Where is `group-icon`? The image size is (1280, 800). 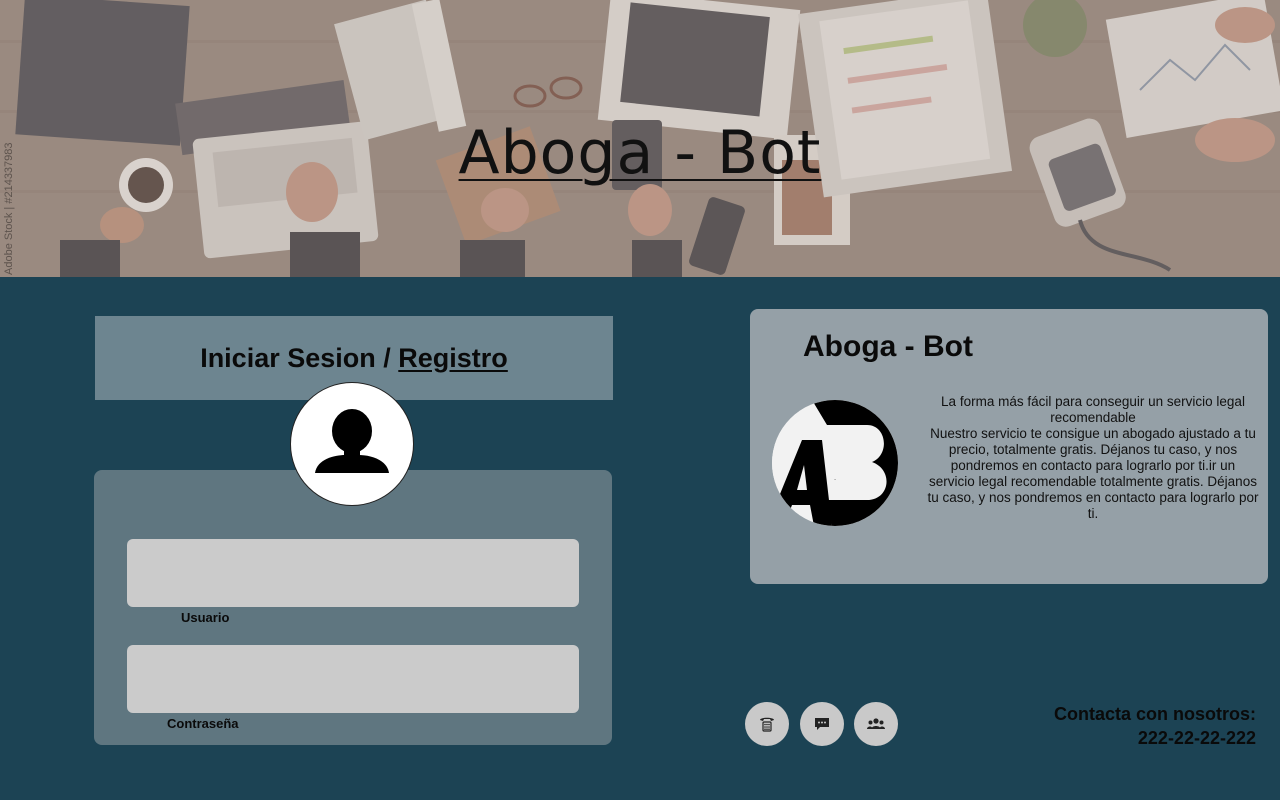
group-icon is located at coordinates (876, 723).